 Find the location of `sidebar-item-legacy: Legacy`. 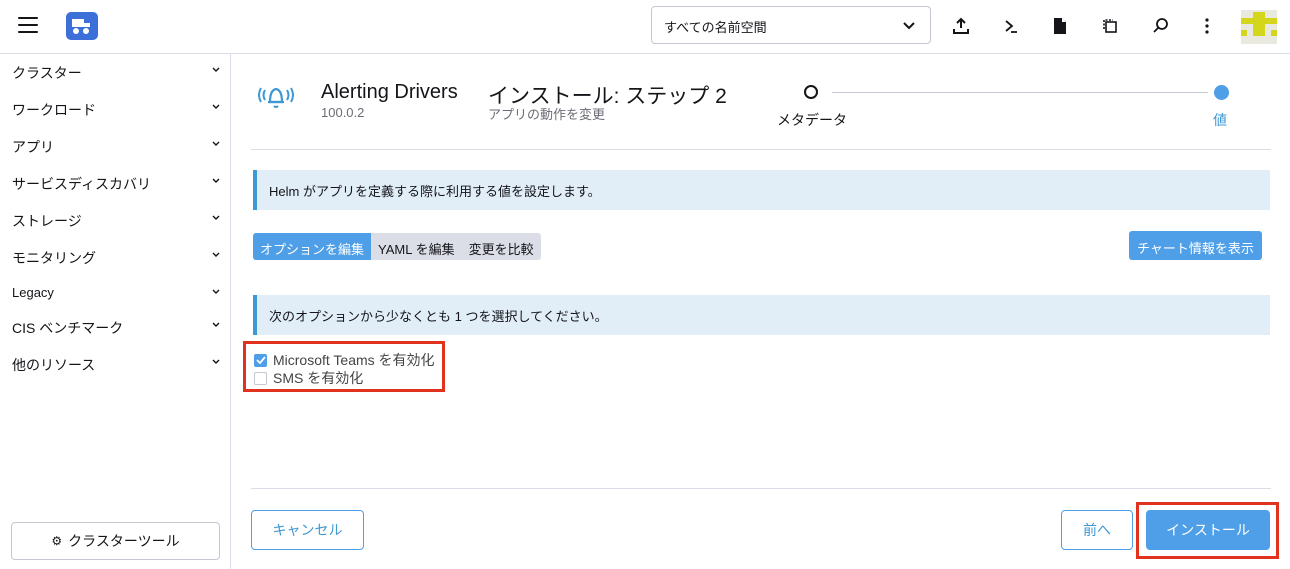

sidebar-item-legacy: Legacy is located at coordinates (115, 293).